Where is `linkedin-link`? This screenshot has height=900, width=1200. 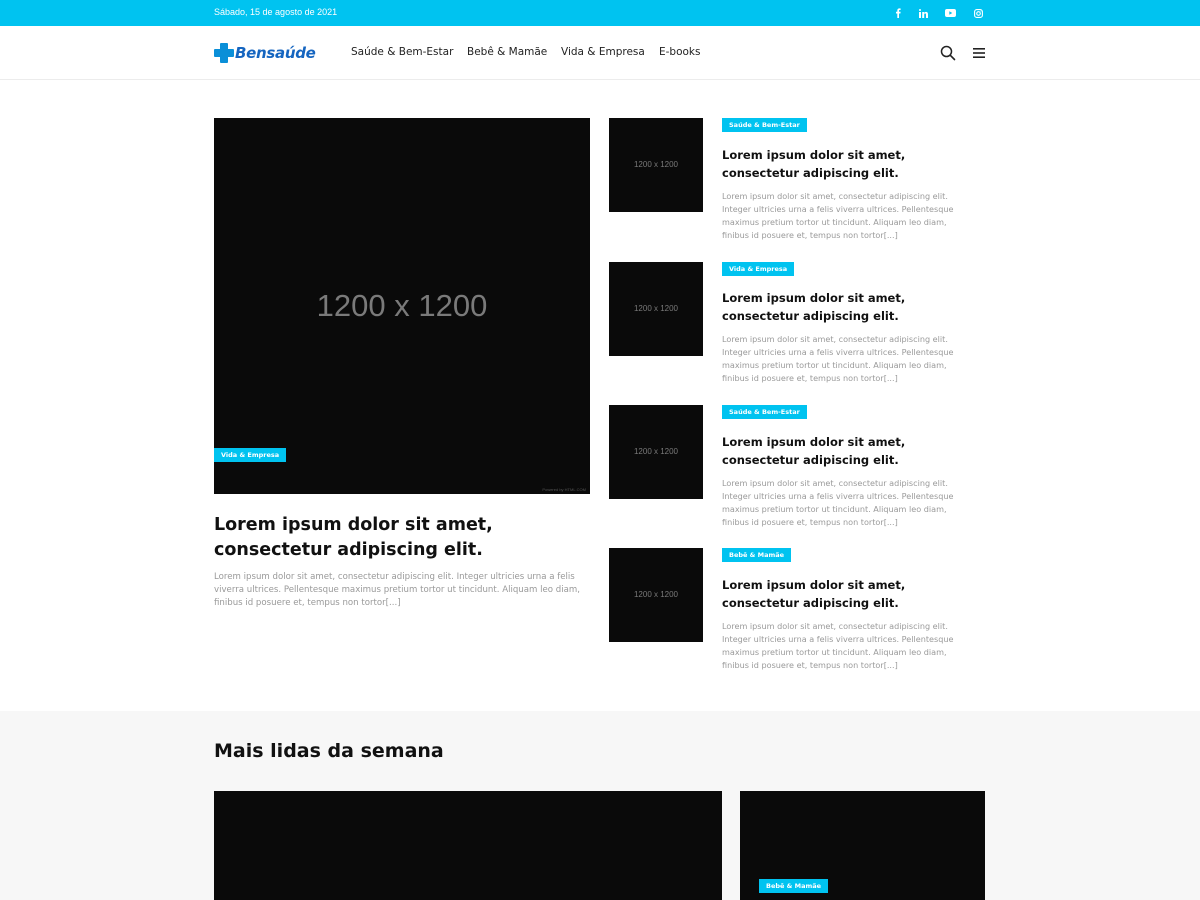 linkedin-link is located at coordinates (923, 13).